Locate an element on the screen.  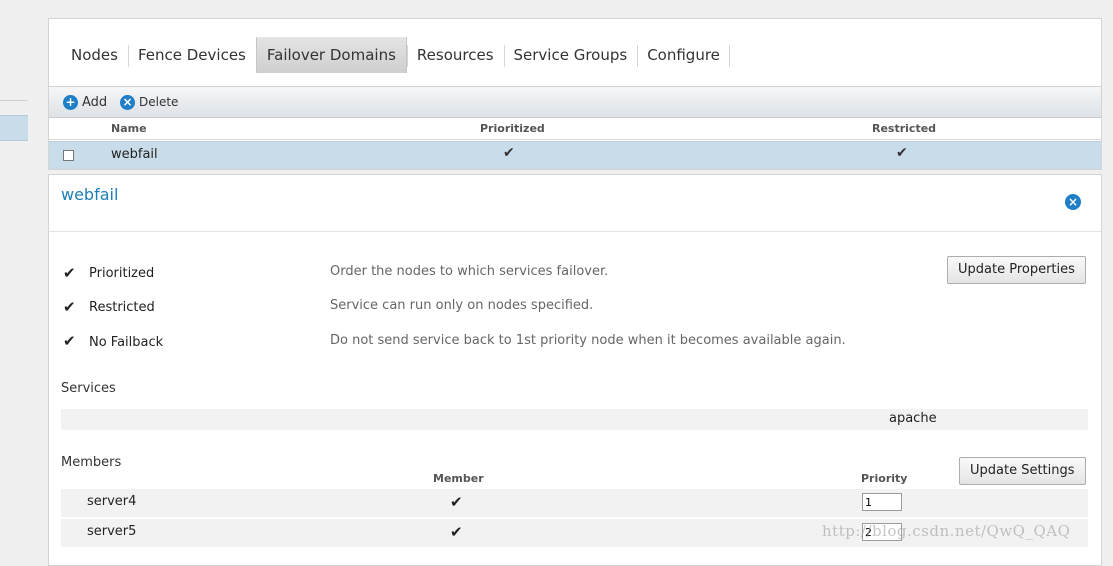
left-nav-strip is located at coordinates (14, 275).